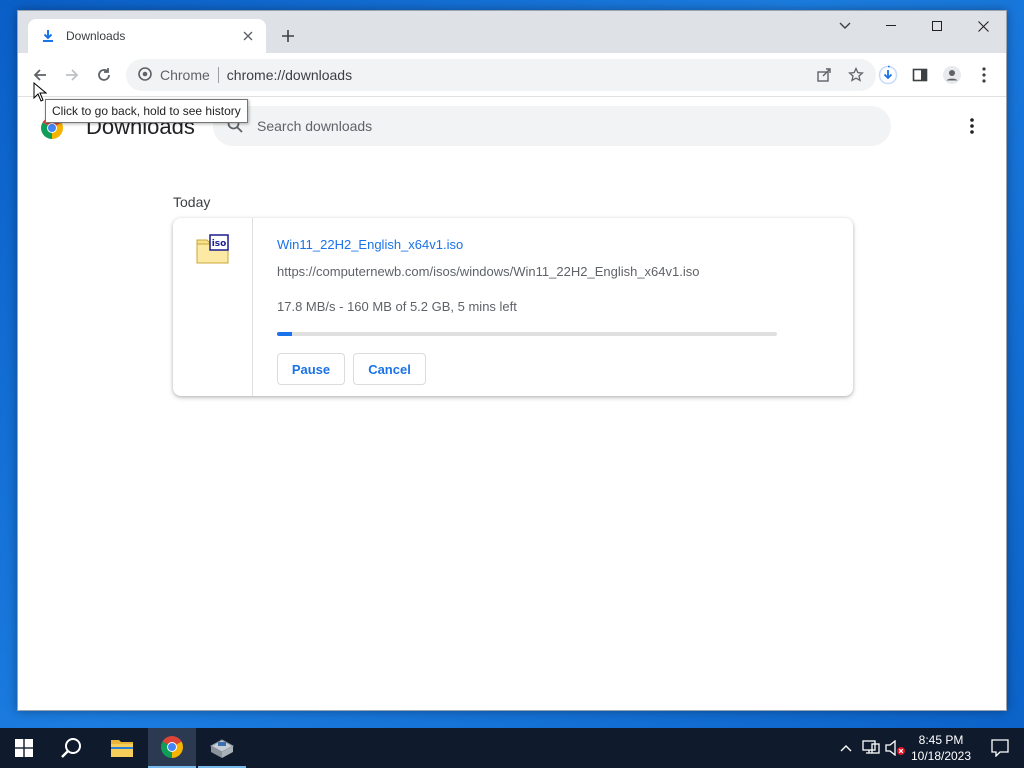 This screenshot has height=768, width=1024. Describe the element at coordinates (72, 75) in the screenshot. I see `forward-button` at that location.